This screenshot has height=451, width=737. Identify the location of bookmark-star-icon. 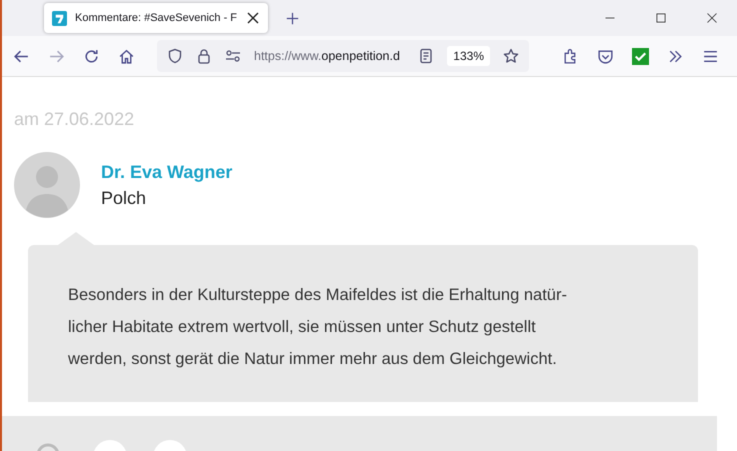
(511, 56).